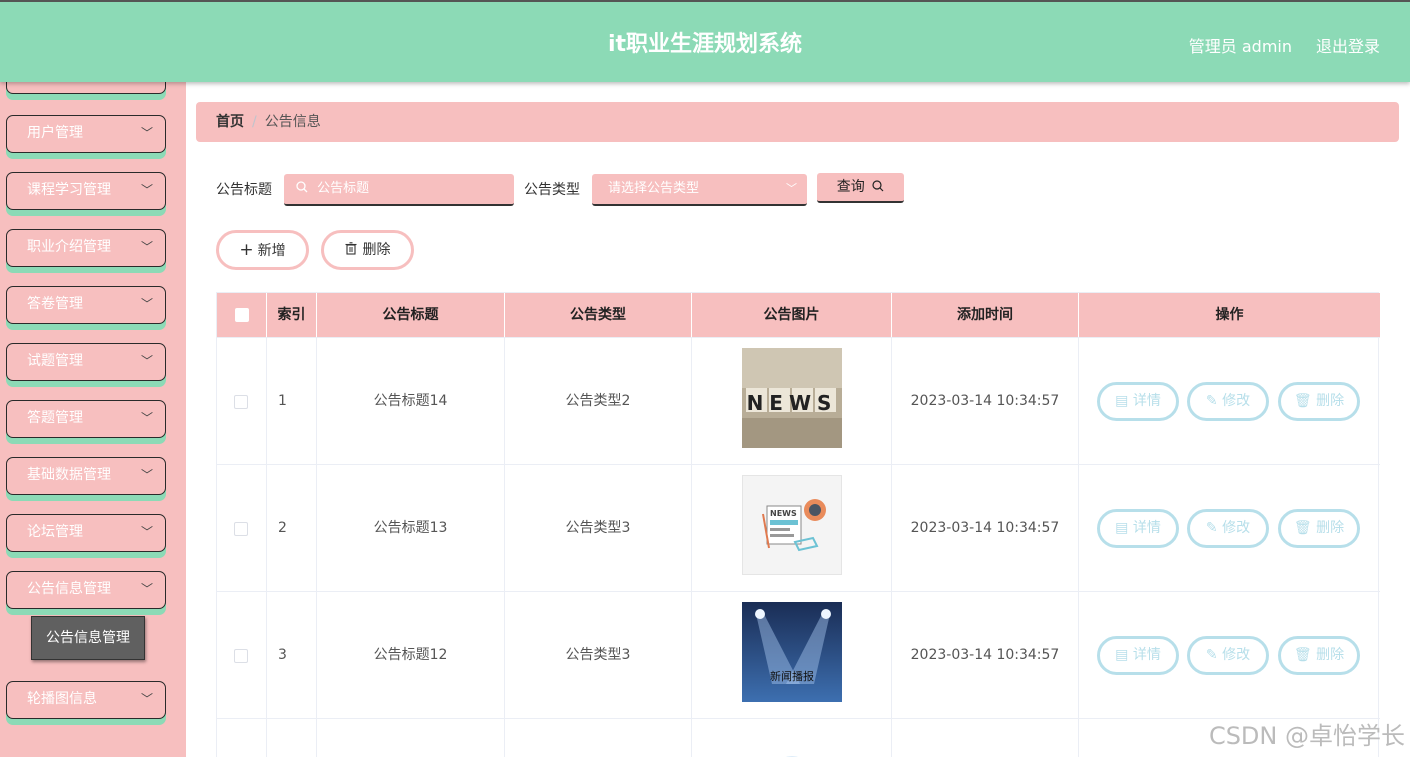  I want to click on cell-index: 1, so click(292, 401).